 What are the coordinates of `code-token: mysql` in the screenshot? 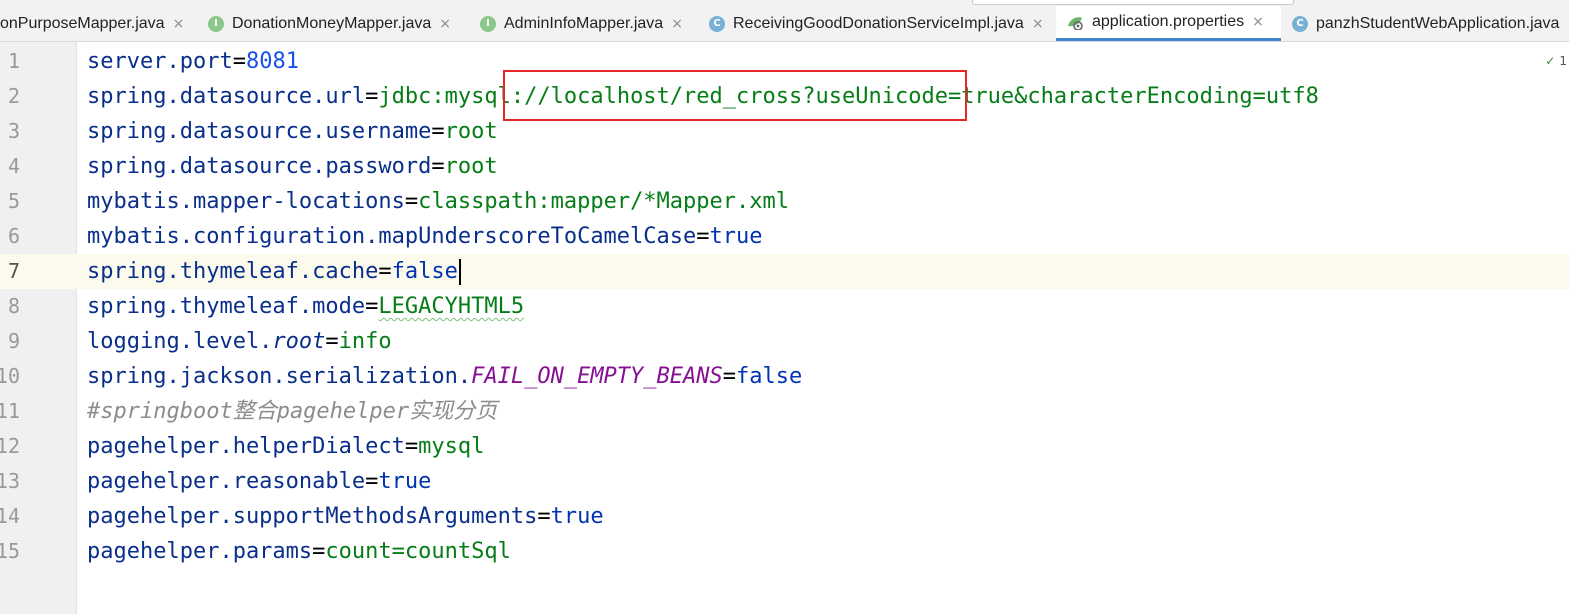 It's located at (451, 446).